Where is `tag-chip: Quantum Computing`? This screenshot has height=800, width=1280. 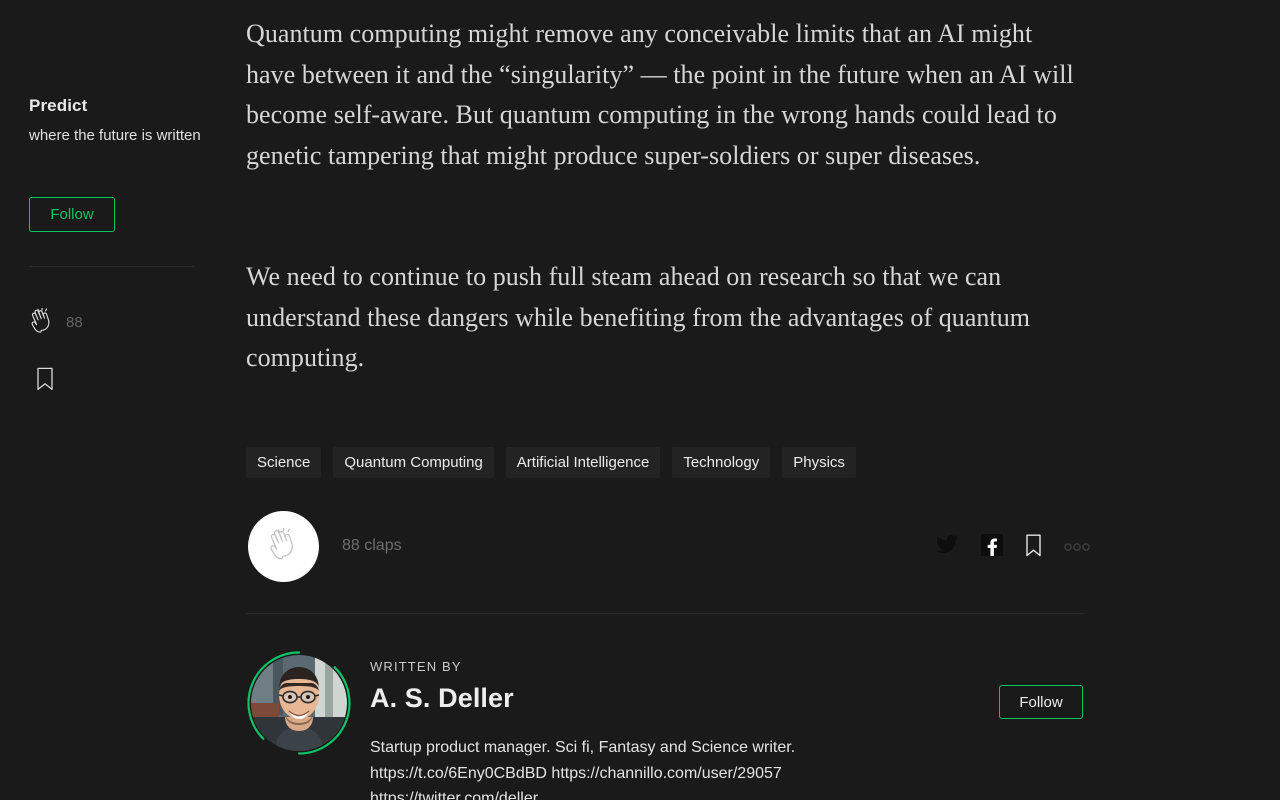 tag-chip: Quantum Computing is located at coordinates (413, 462).